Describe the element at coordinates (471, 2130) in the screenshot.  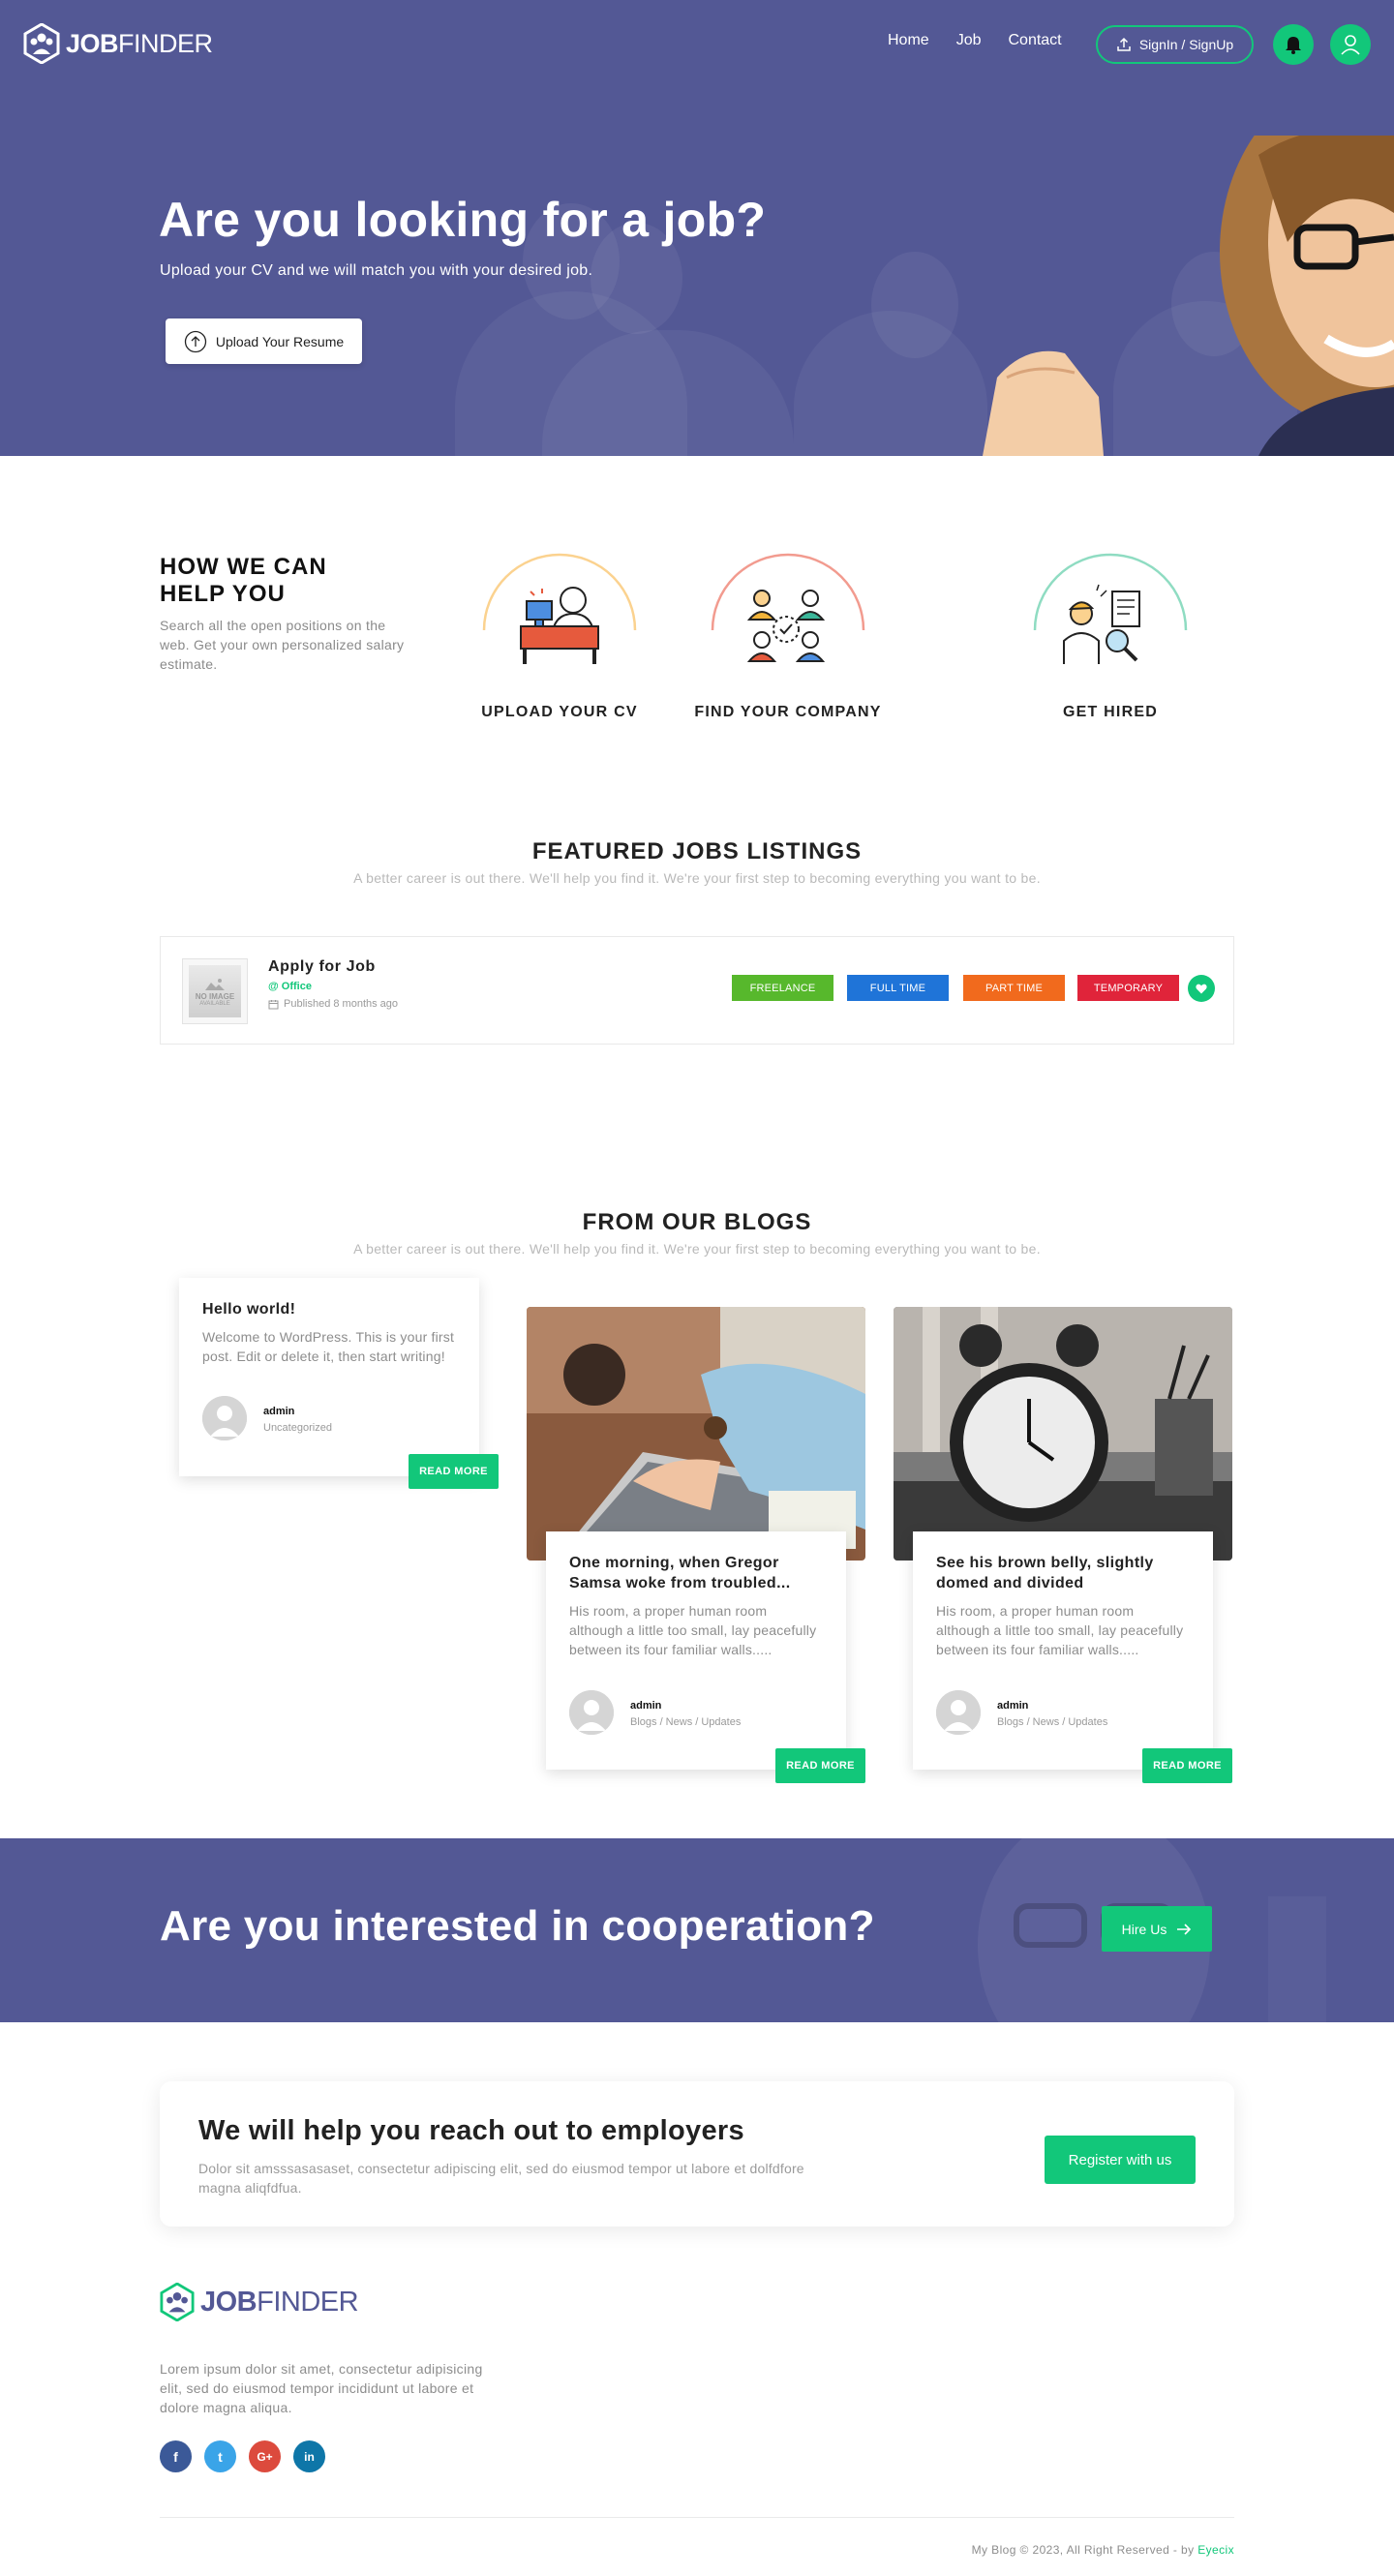
I see `employers-title: We will help you reach out to employers` at that location.